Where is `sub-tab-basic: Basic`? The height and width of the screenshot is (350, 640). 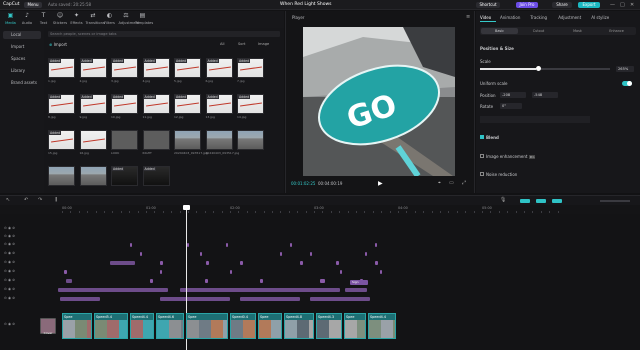 sub-tab-basic: Basic is located at coordinates (499, 31).